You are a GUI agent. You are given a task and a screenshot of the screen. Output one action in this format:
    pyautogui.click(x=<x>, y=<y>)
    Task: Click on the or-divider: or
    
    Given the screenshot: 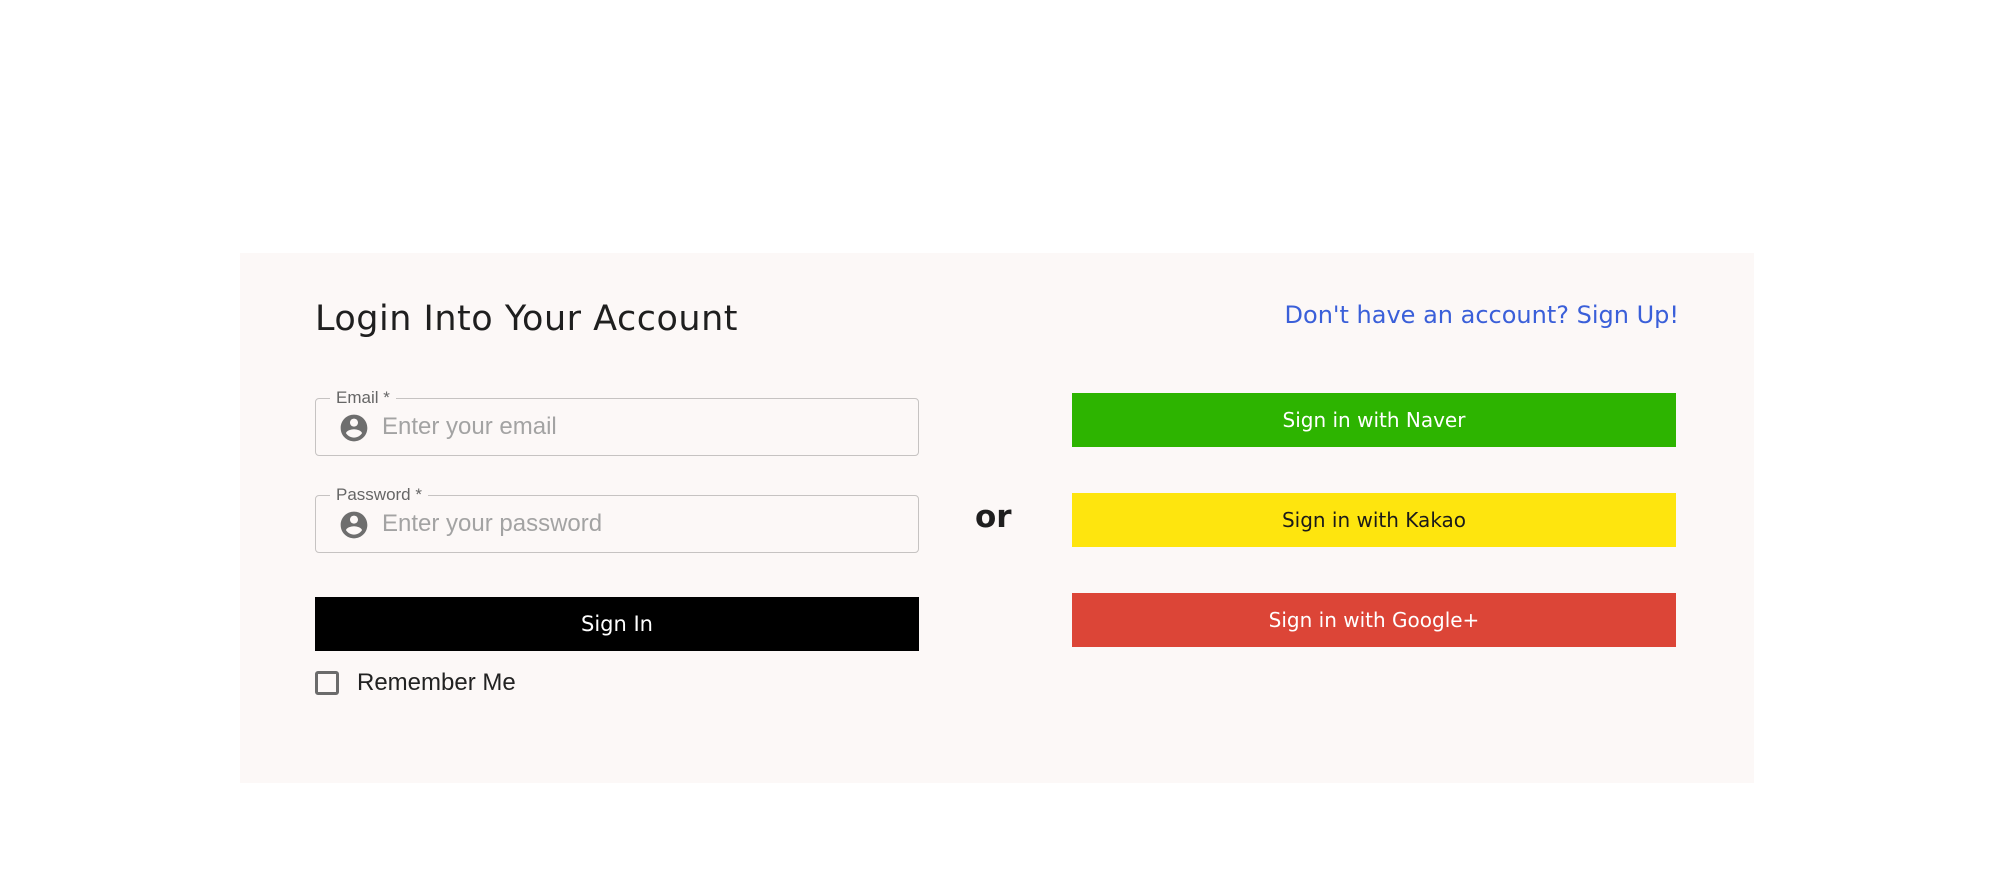 What is the action you would take?
    pyautogui.click(x=993, y=517)
    